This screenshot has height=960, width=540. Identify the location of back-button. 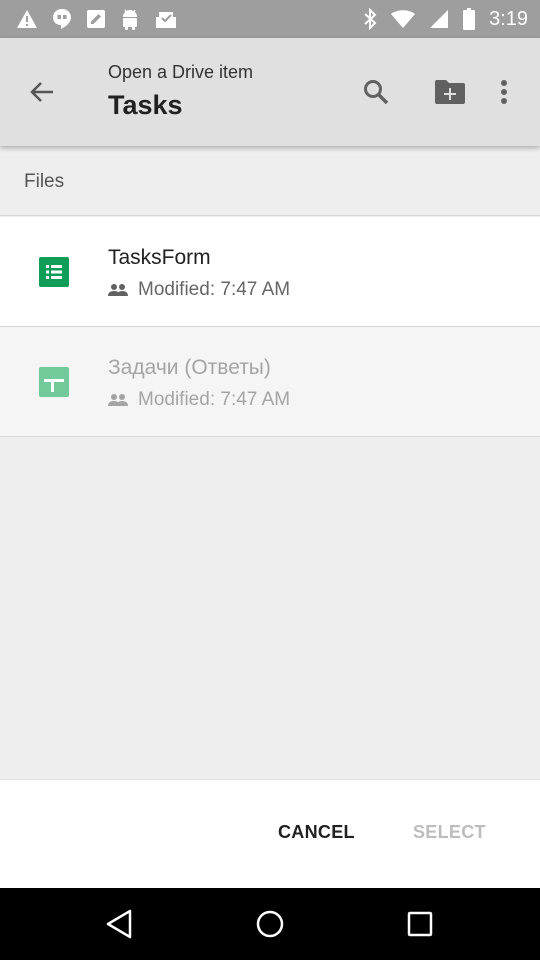
(42, 92).